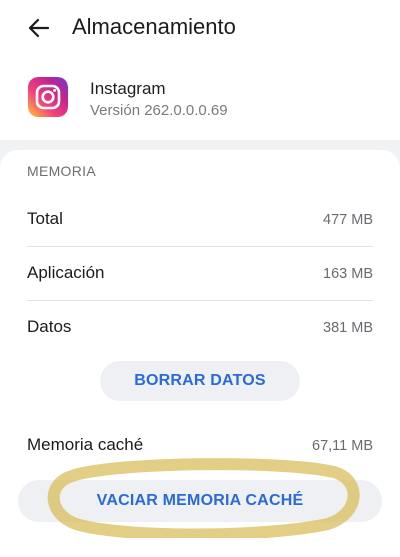 The width and height of the screenshot is (400, 557). I want to click on clear-data-button: BORRAR DATOS, so click(200, 381).